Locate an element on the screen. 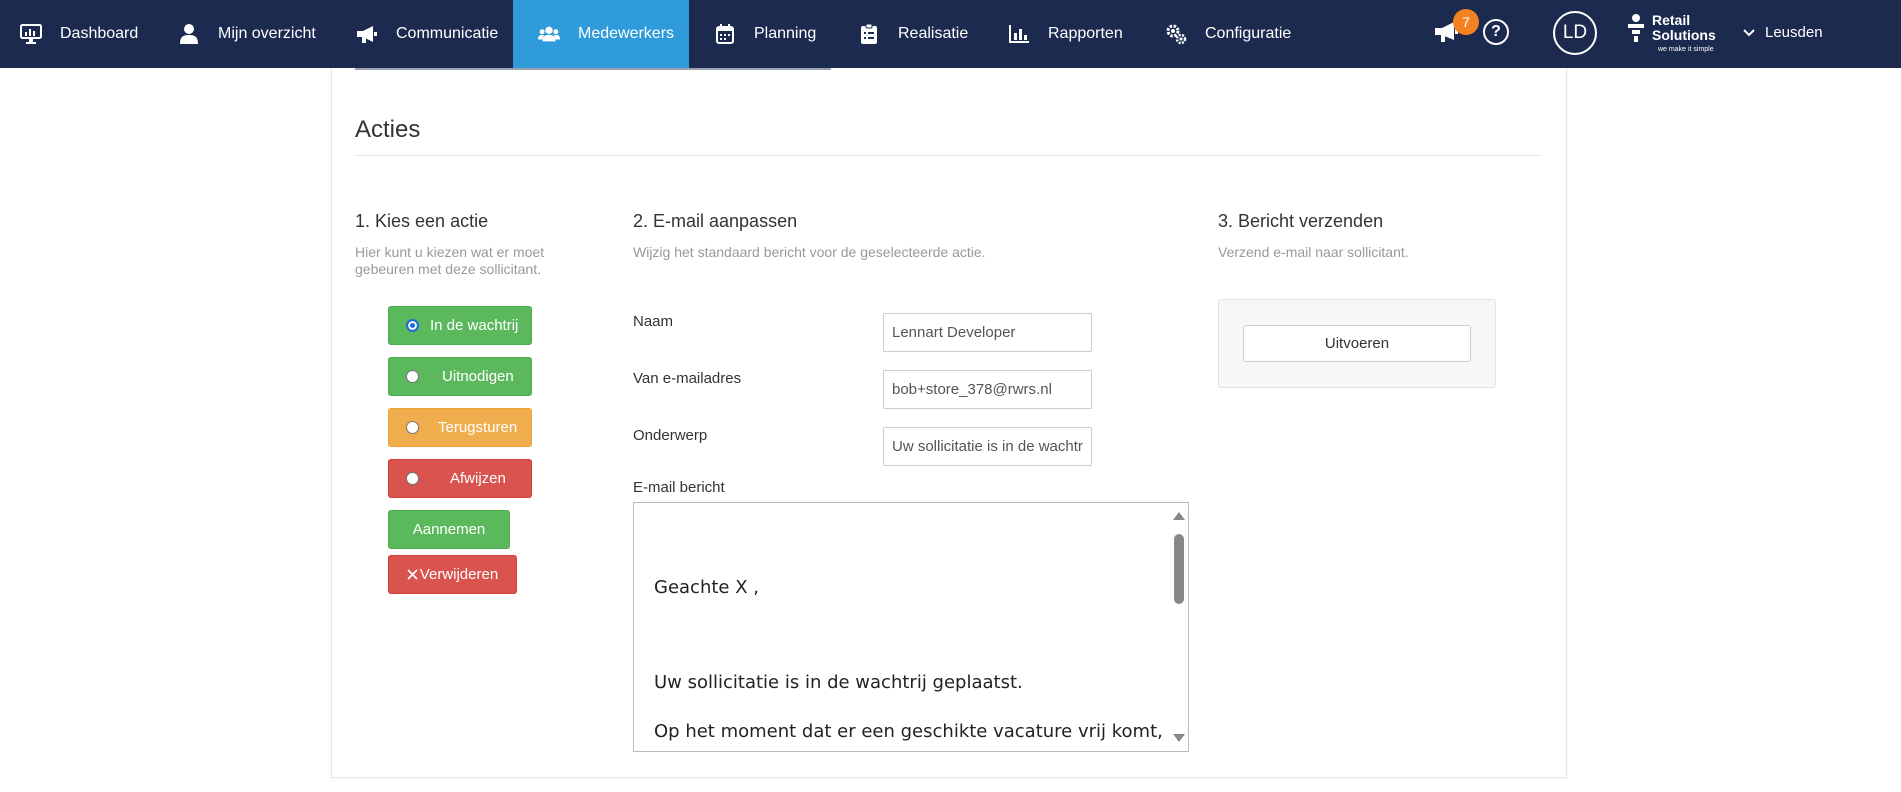 The image size is (1901, 792). logo-mark-icon is located at coordinates (1636, 28).